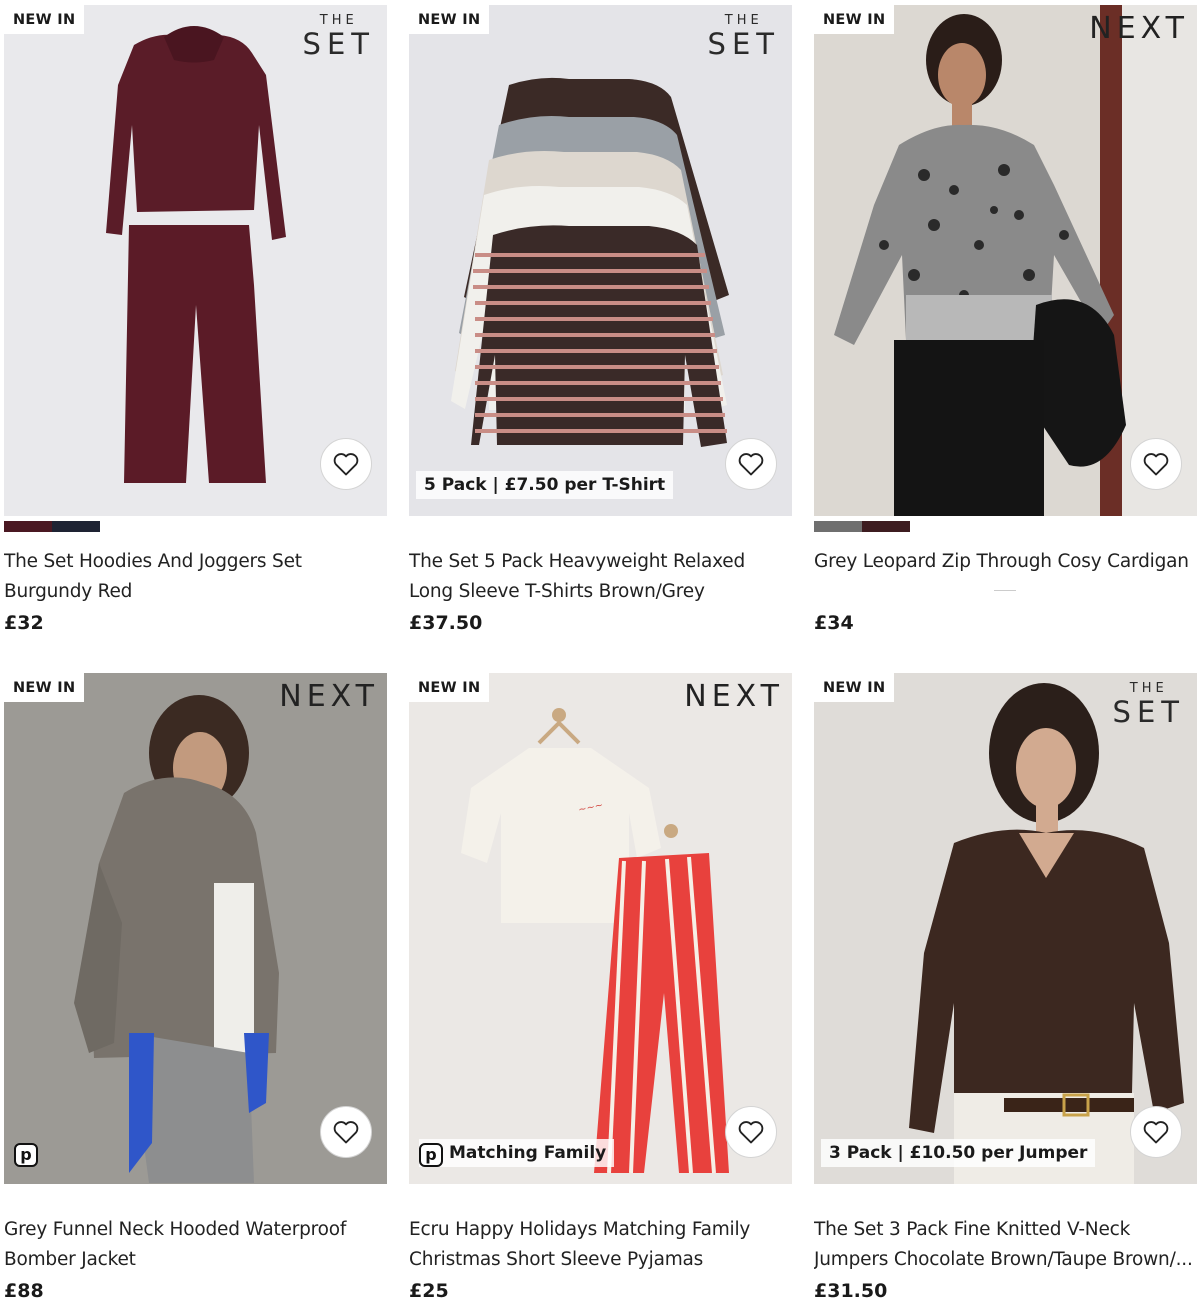 This screenshot has width=1200, height=1298. I want to click on product-price: £25, so click(429, 1289).